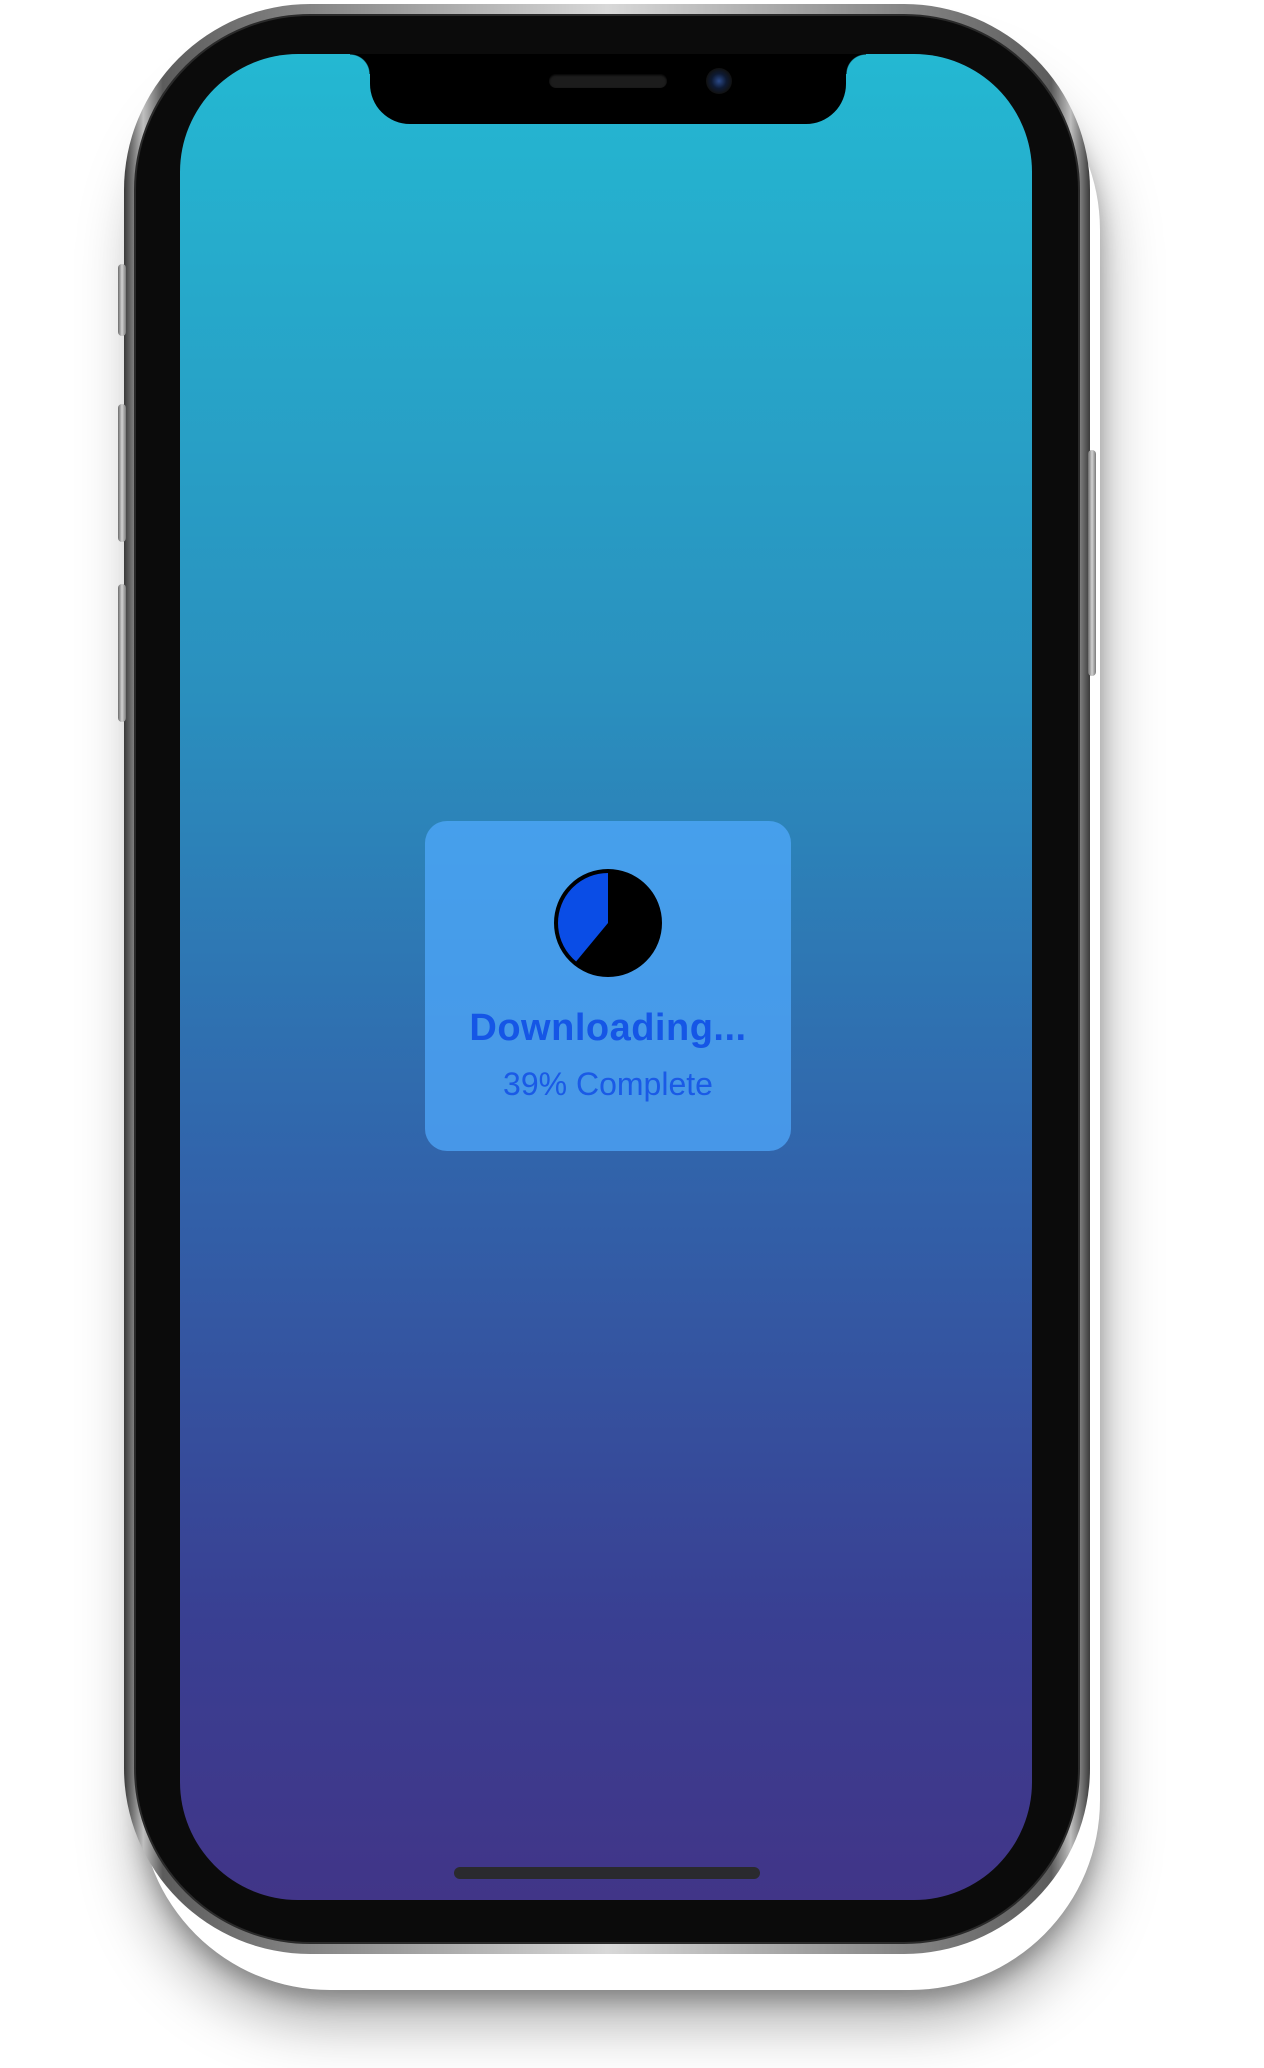 The height and width of the screenshot is (2068, 1264). I want to click on speaker-grille-icon, so click(608, 81).